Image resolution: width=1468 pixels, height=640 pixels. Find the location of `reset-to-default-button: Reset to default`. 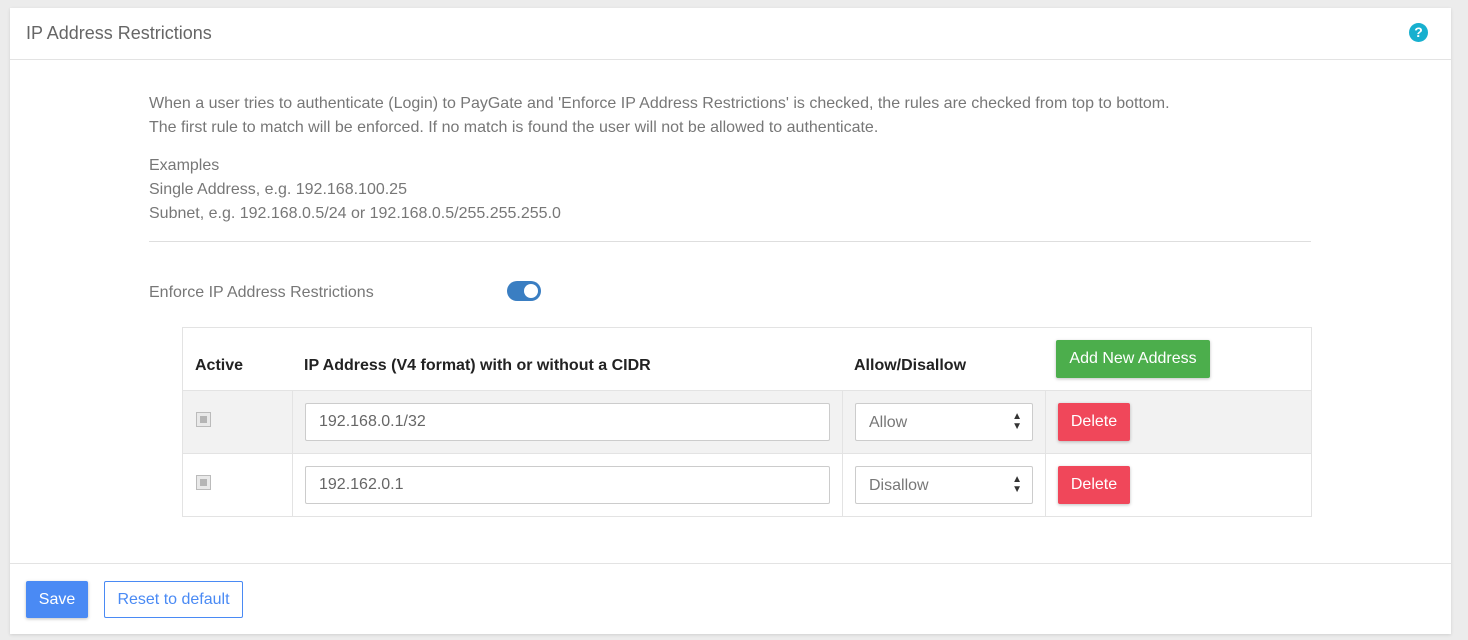

reset-to-default-button: Reset to default is located at coordinates (173, 599).